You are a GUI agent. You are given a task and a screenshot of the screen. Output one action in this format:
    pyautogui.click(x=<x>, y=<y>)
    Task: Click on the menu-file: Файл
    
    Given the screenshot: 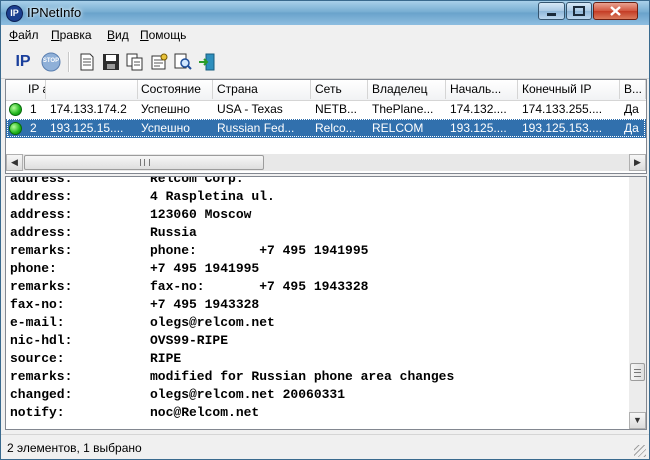 What is the action you would take?
    pyautogui.click(x=24, y=35)
    